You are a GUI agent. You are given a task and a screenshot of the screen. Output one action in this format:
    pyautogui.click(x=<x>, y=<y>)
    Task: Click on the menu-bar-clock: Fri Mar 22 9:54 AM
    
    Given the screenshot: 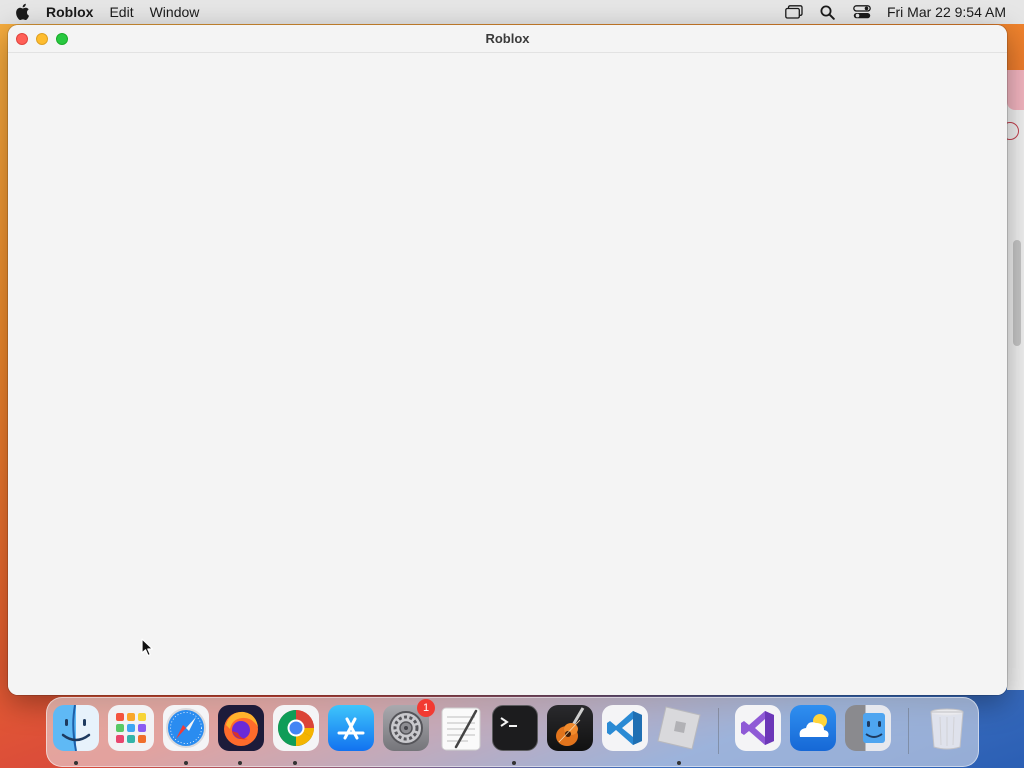 What is the action you would take?
    pyautogui.click(x=946, y=12)
    